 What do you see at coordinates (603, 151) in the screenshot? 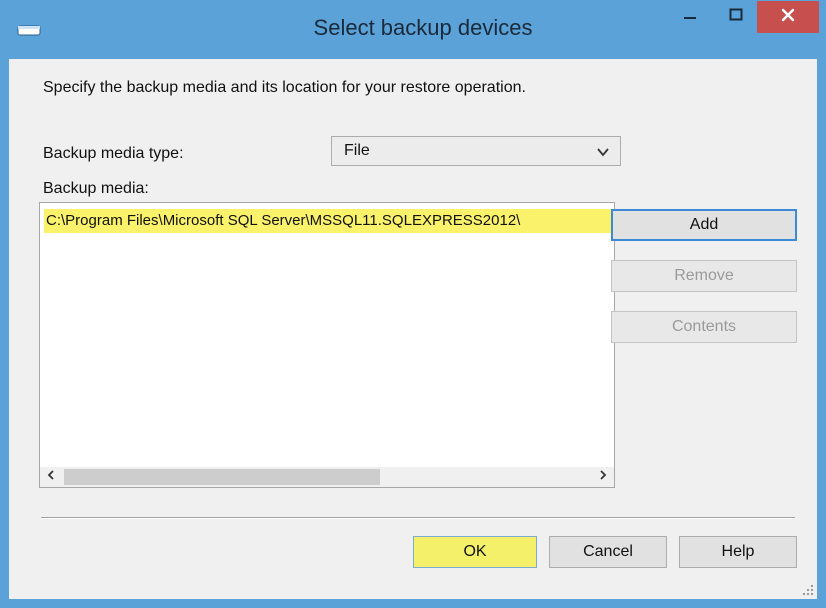
I see `chevron-down-icon` at bounding box center [603, 151].